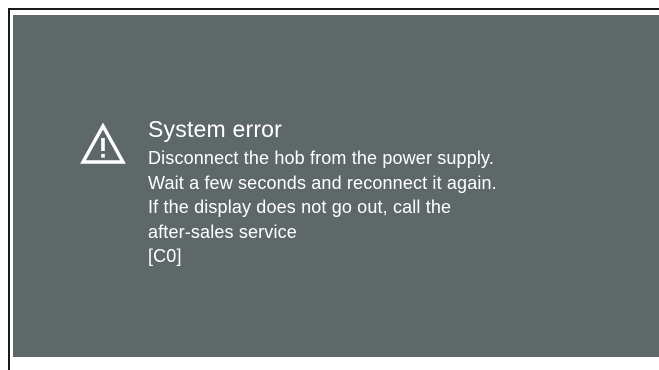  I want to click on error-instruction-line-4: after-sales service, so click(222, 231).